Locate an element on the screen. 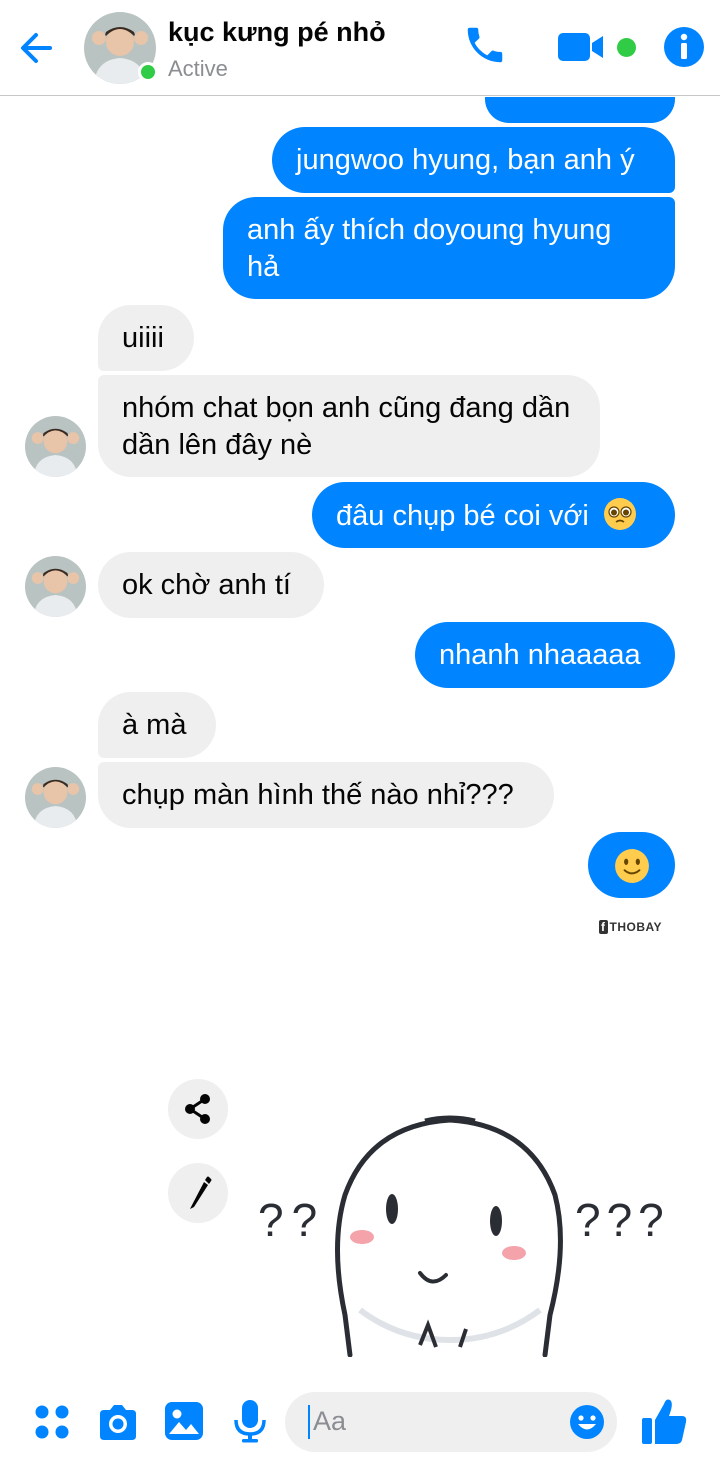  watermark-text: THOBAY is located at coordinates (636, 927).